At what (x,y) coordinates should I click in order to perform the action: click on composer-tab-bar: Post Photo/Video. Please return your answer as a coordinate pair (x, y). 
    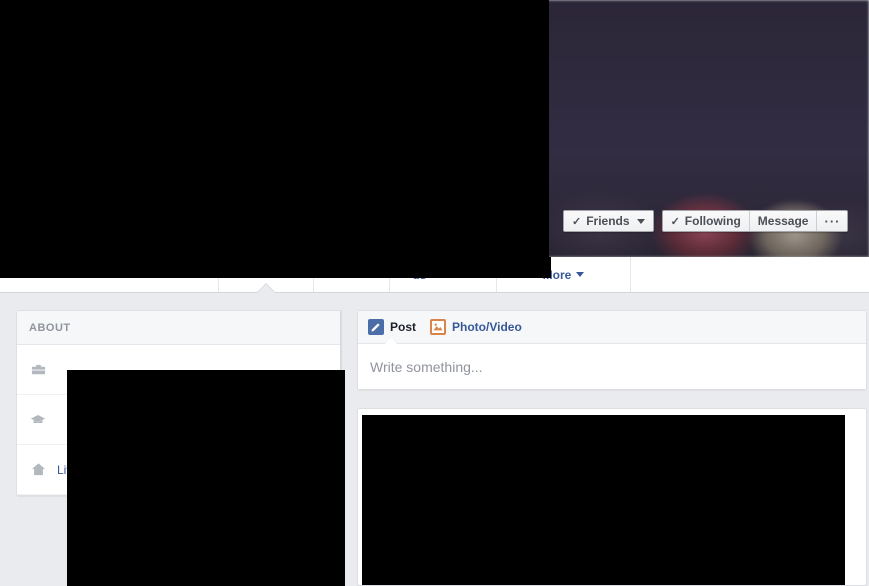
    Looking at the image, I should click on (612, 328).